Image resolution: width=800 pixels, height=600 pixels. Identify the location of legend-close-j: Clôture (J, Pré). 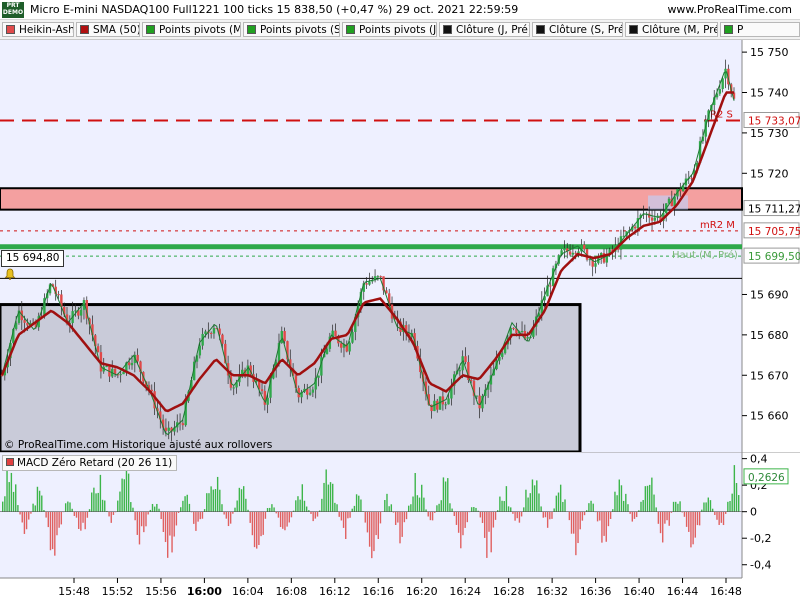
(484, 29).